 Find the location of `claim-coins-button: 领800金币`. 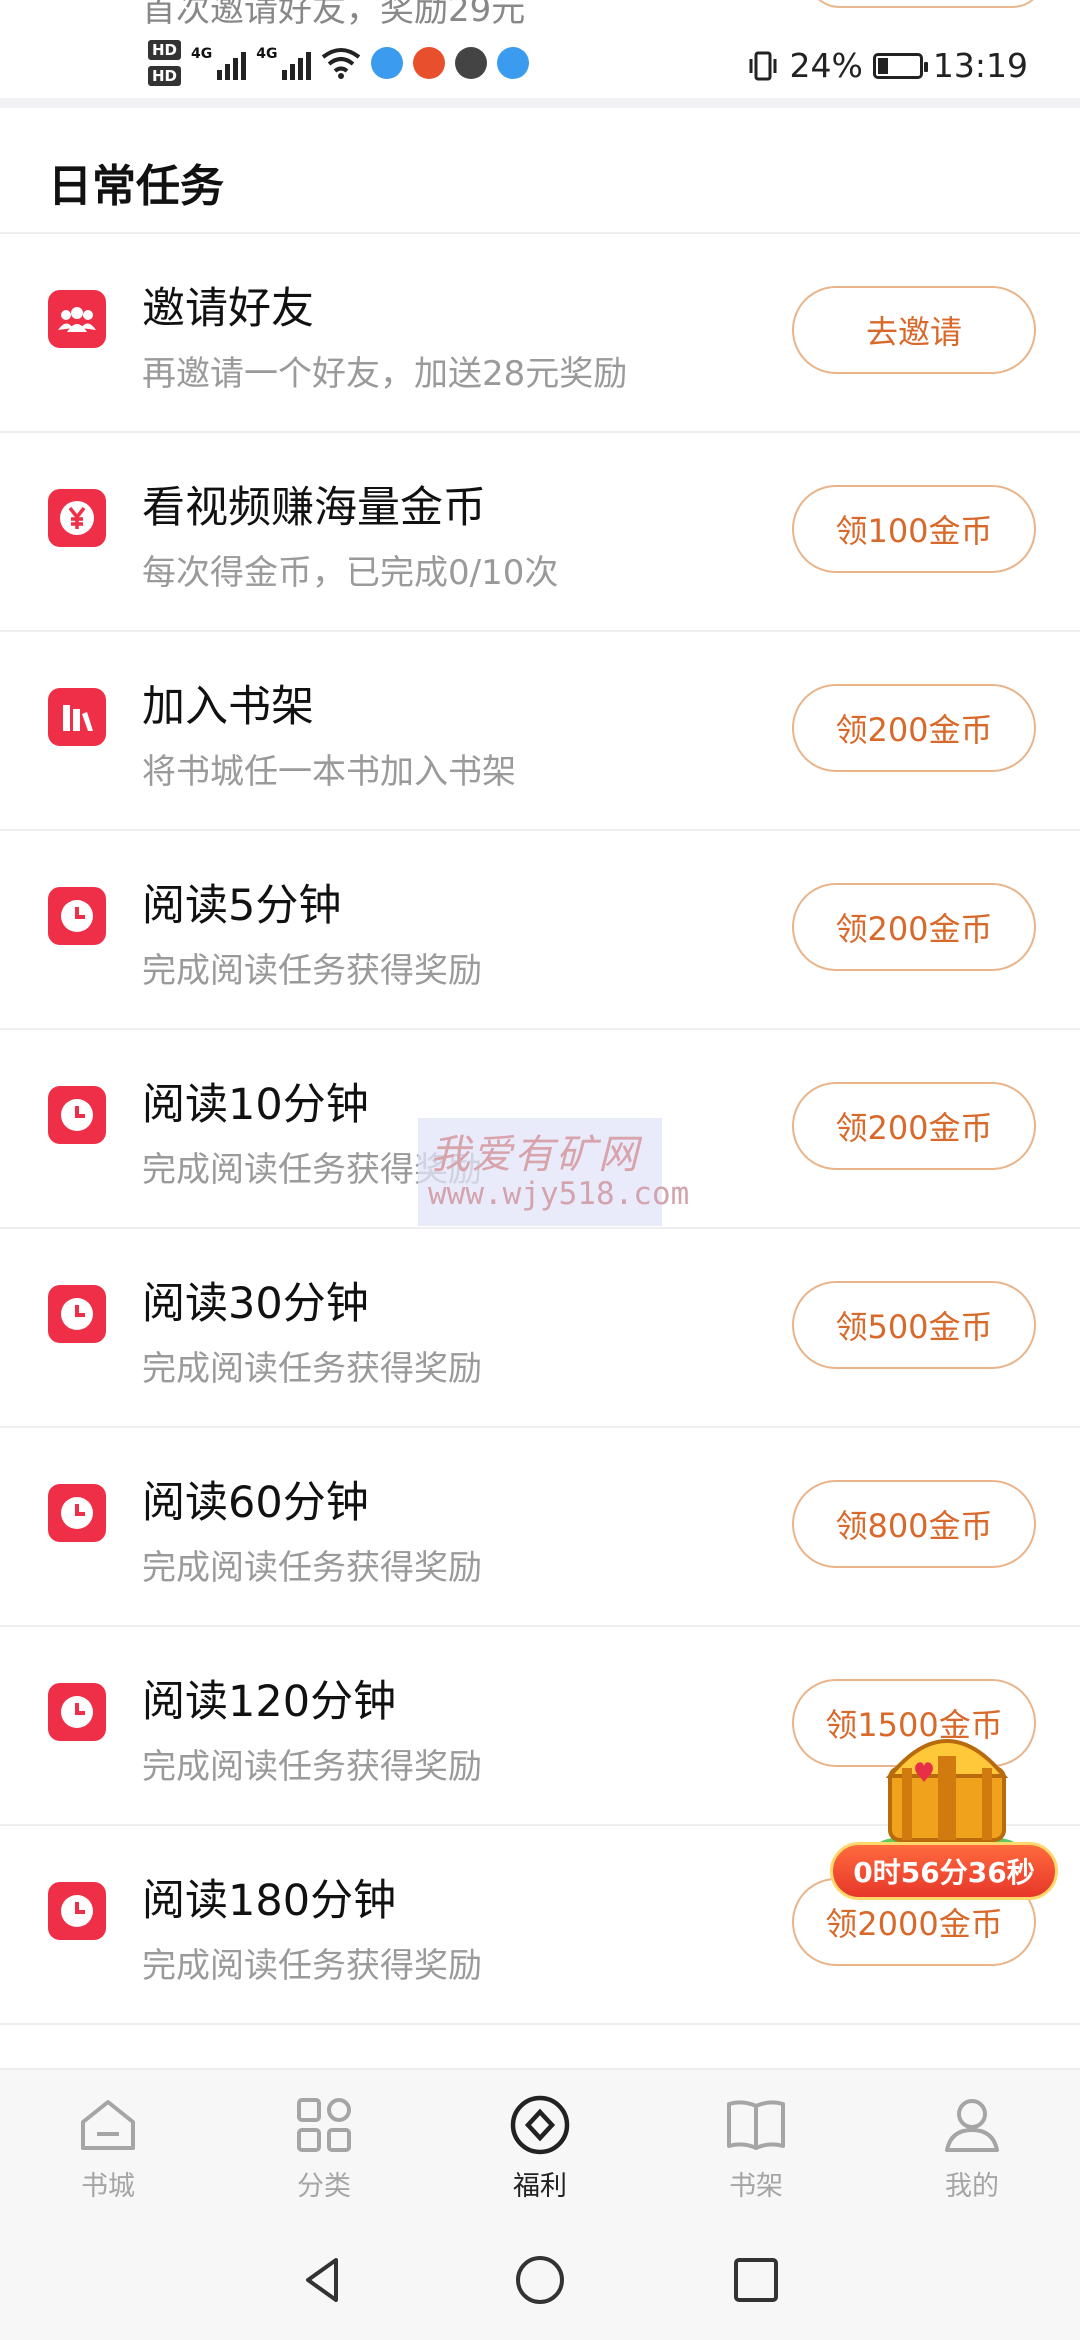

claim-coins-button: 领800金币 is located at coordinates (914, 1524).